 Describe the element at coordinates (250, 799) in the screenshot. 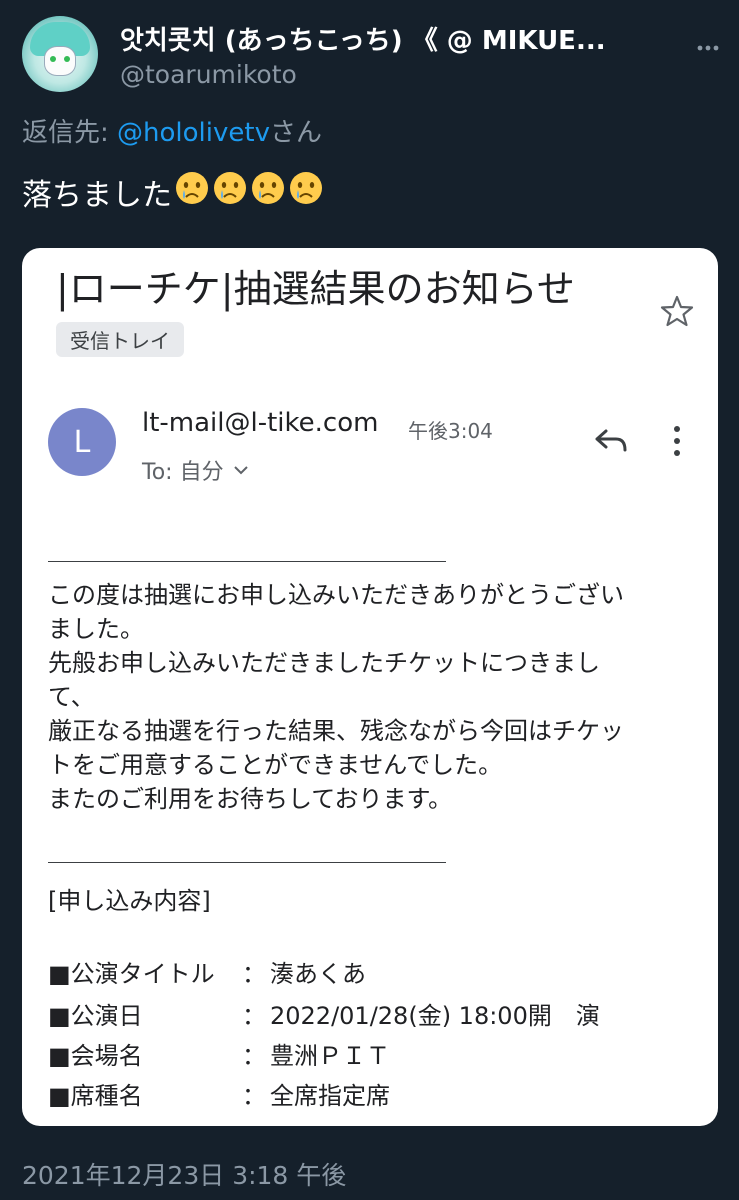

I see `body-line: またのご利用をお待ちしております。` at that location.